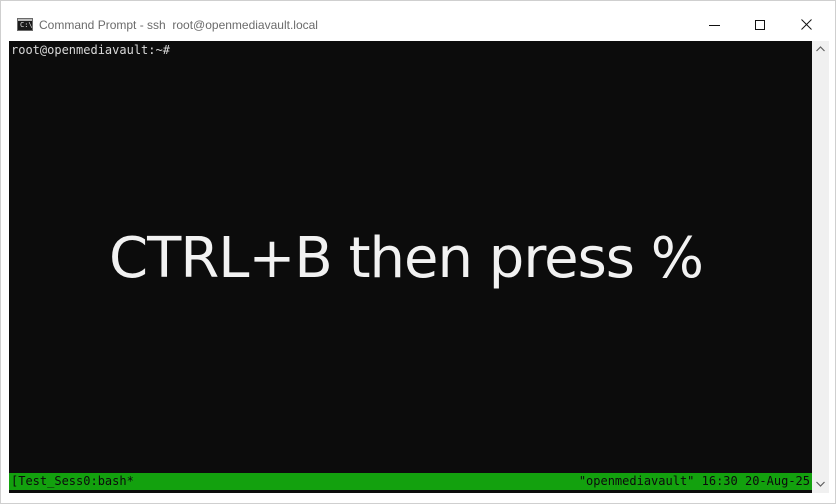 Image resolution: width=836 pixels, height=504 pixels. I want to click on vertical-scrollbar, so click(820, 267).